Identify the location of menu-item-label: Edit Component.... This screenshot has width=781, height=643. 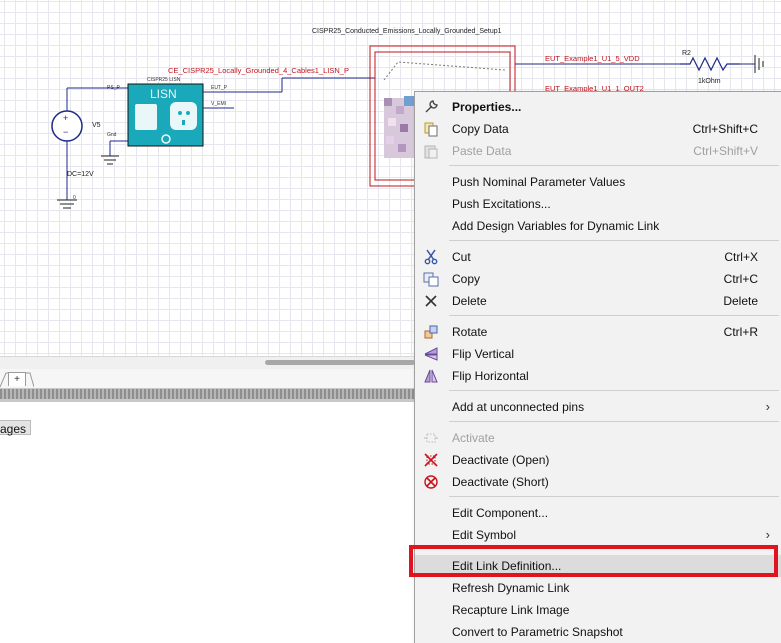
(500, 513).